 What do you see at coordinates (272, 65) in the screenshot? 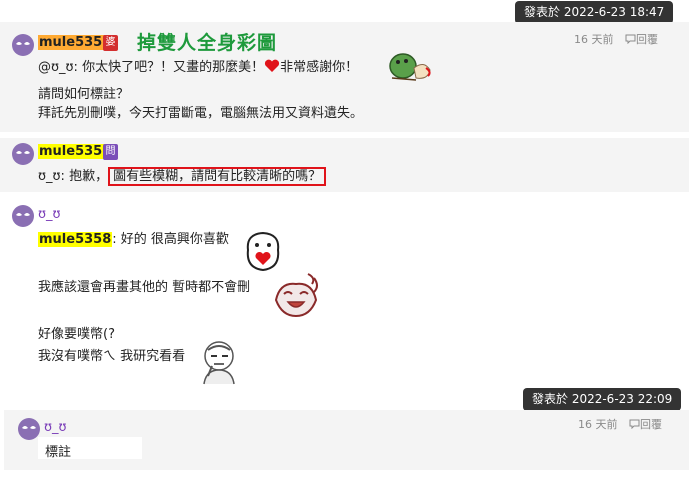
I see `heart-icon` at bounding box center [272, 65].